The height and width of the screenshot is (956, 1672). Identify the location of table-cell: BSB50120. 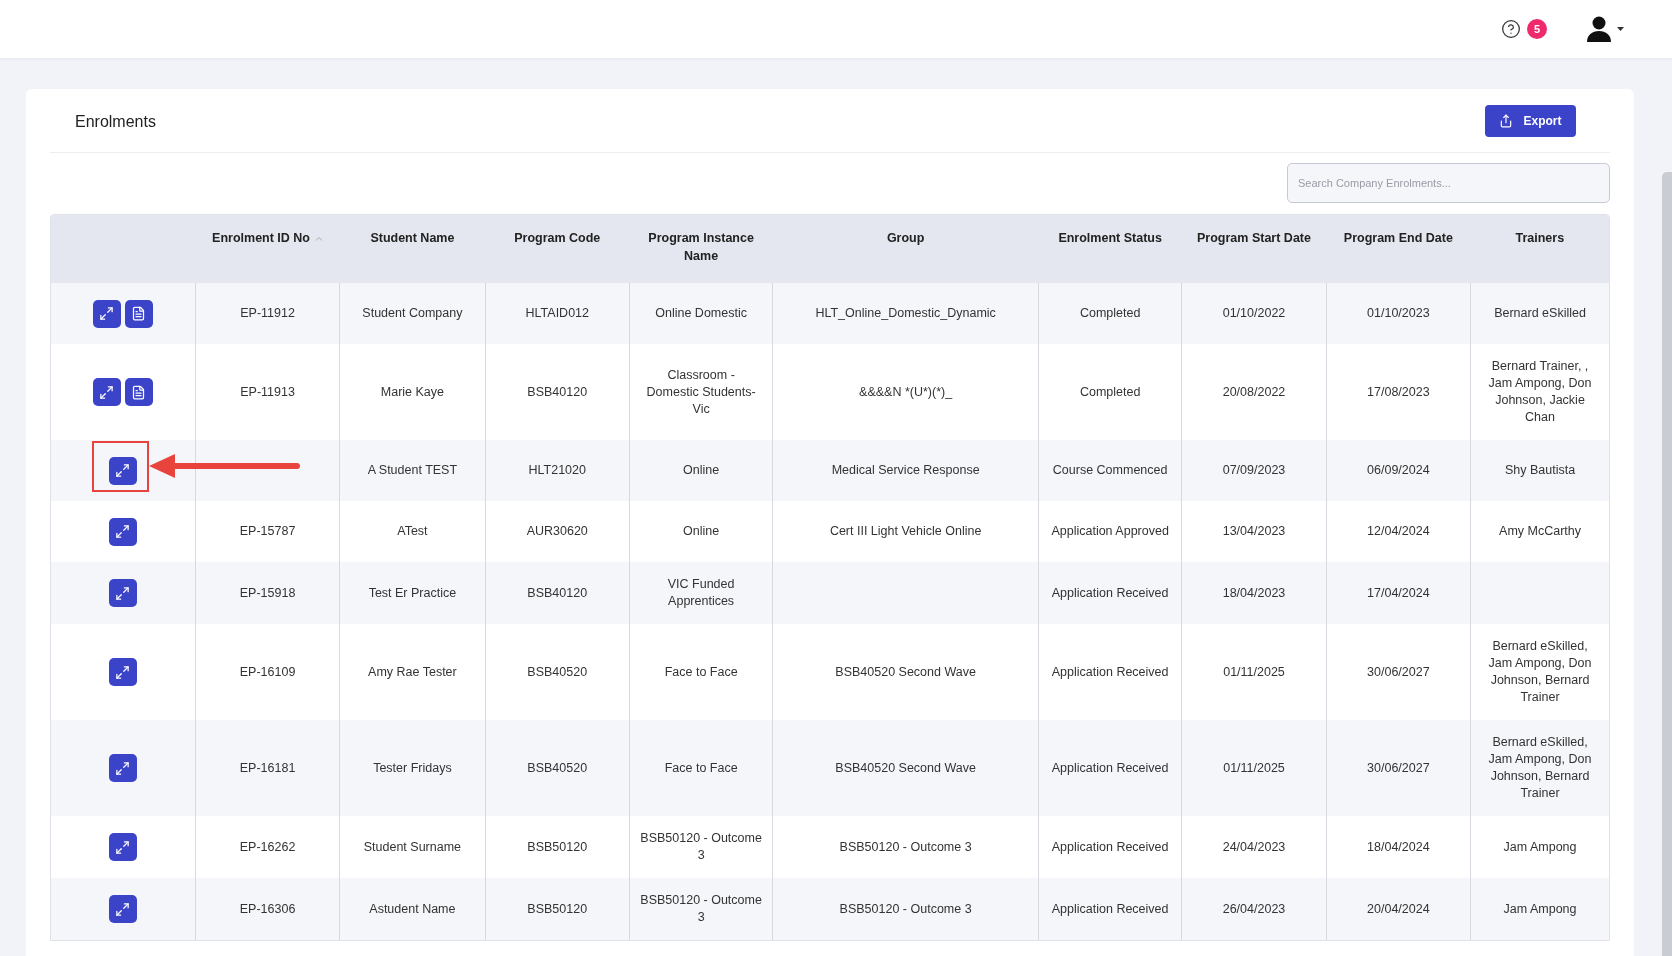
(557, 909).